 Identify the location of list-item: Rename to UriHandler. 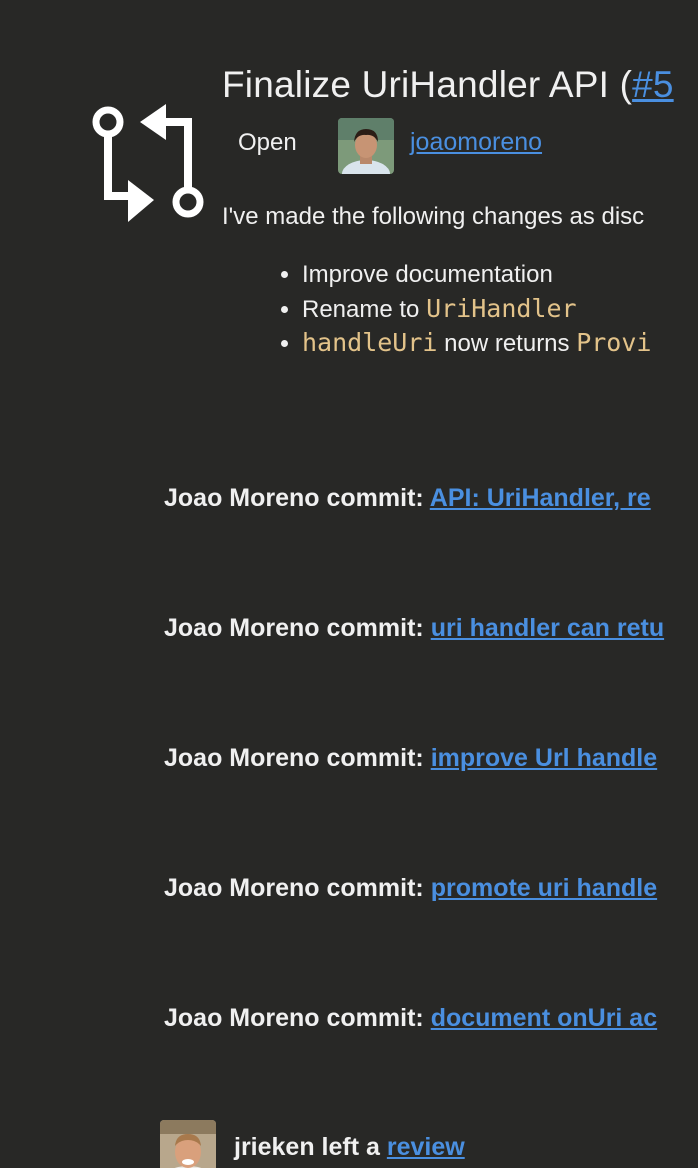
(476, 309).